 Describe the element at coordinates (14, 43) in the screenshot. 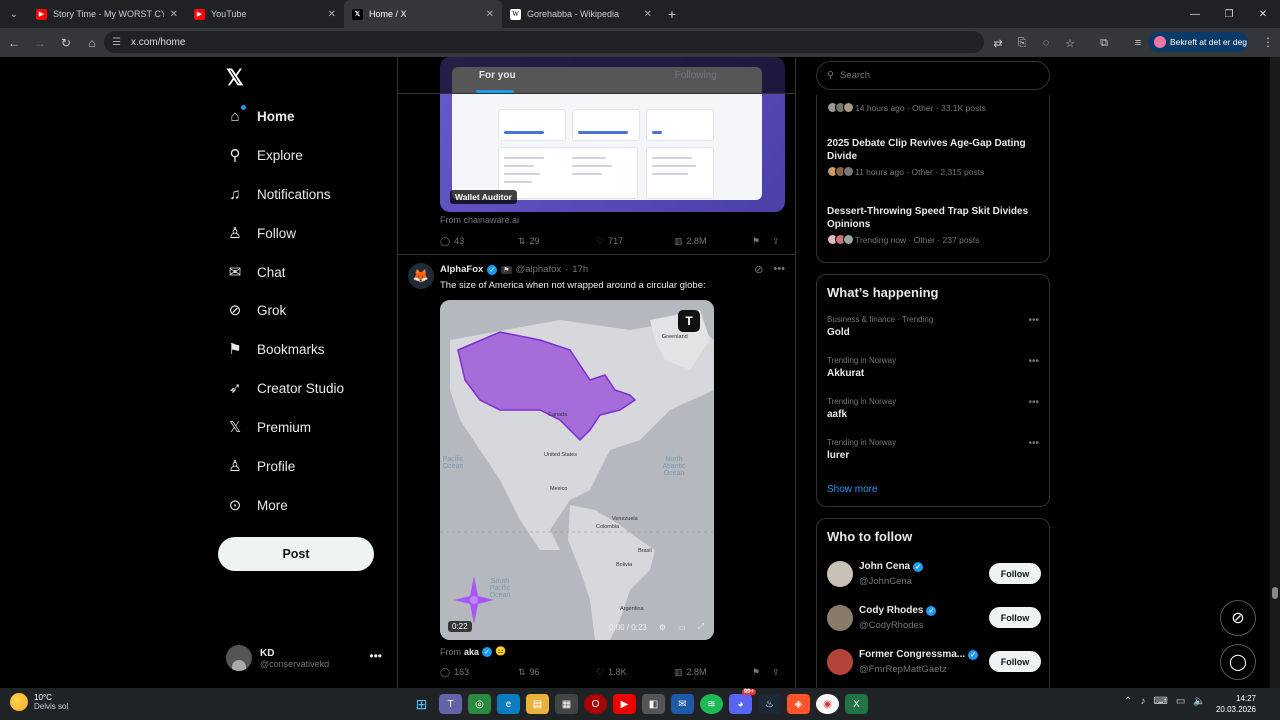

I see `back-icon: ←` at that location.